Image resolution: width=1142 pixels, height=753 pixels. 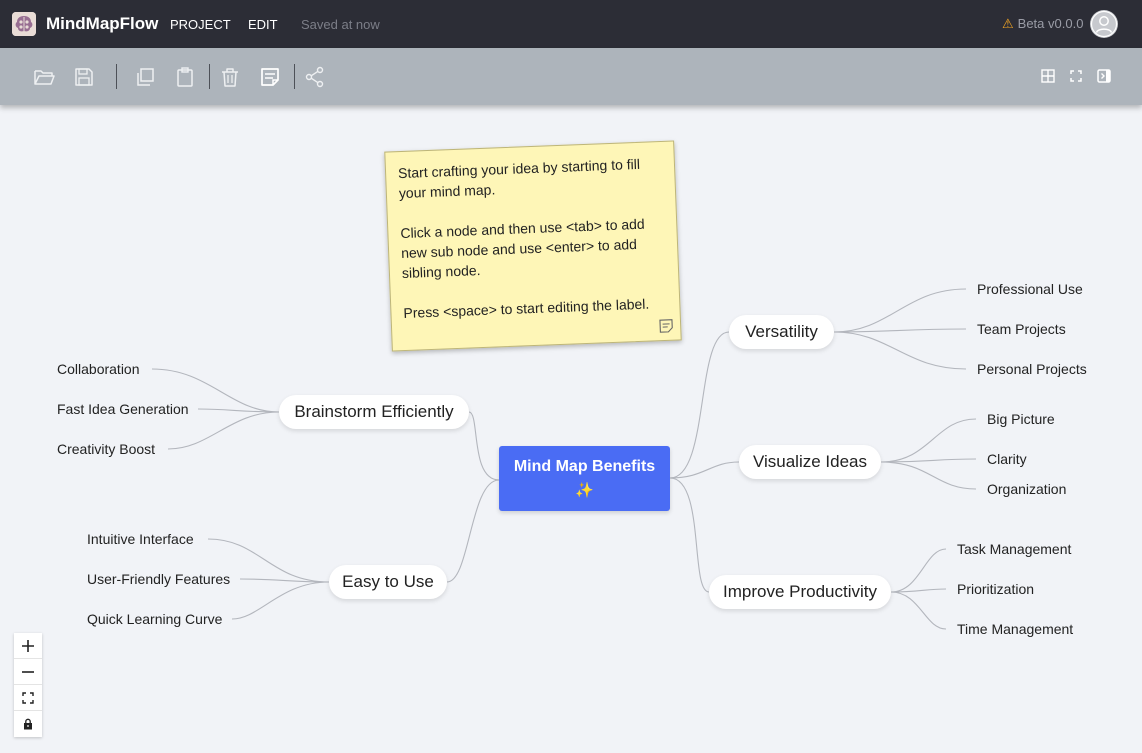 I want to click on node-visualize-ideas: Visualize Ideas, so click(x=810, y=462).